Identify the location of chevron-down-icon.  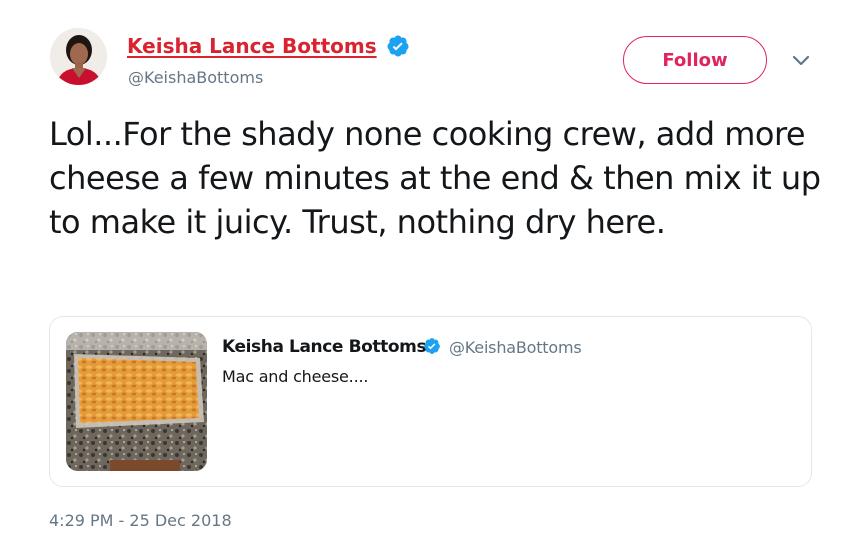
(801, 61).